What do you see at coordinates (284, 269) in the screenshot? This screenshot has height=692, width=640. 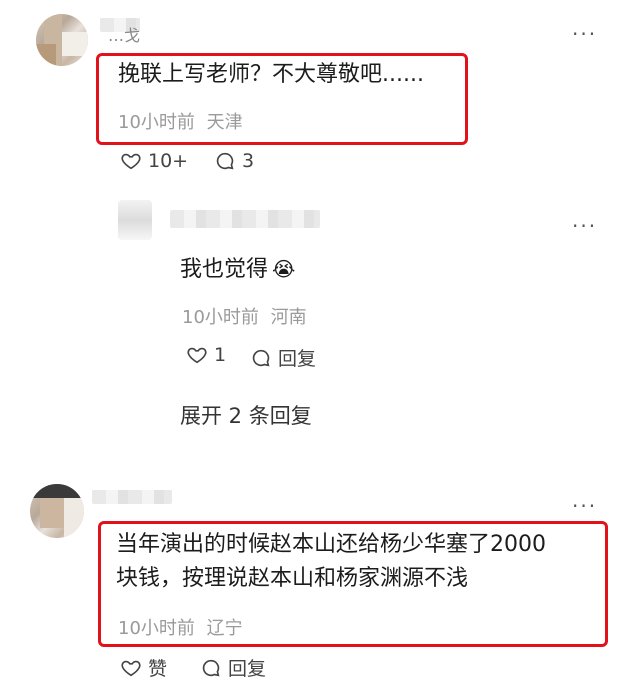 I see `crying-emoji-icon: 😭` at bounding box center [284, 269].